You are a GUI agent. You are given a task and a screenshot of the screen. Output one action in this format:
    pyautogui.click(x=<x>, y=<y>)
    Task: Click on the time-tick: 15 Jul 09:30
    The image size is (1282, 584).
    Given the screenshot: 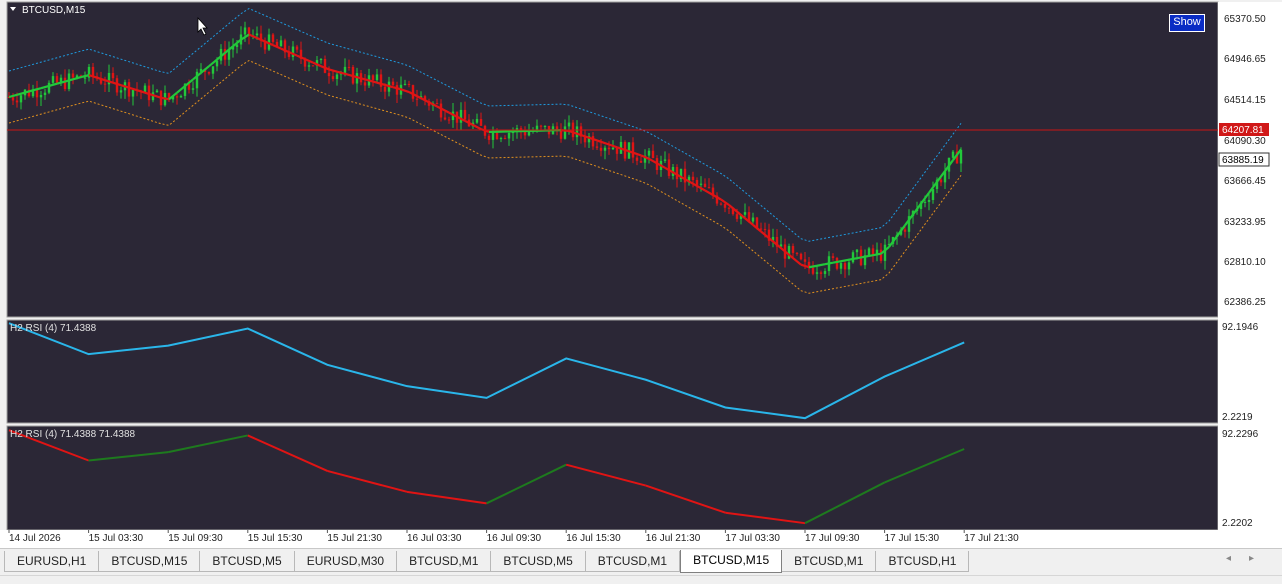 What is the action you would take?
    pyautogui.click(x=195, y=538)
    